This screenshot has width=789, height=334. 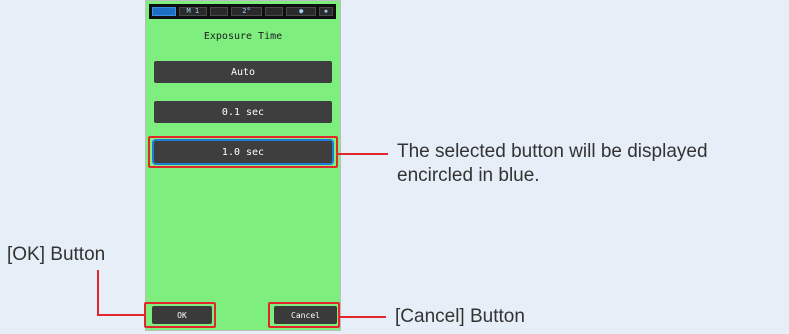 I want to click on selected-highlight-box, so click(x=243, y=152).